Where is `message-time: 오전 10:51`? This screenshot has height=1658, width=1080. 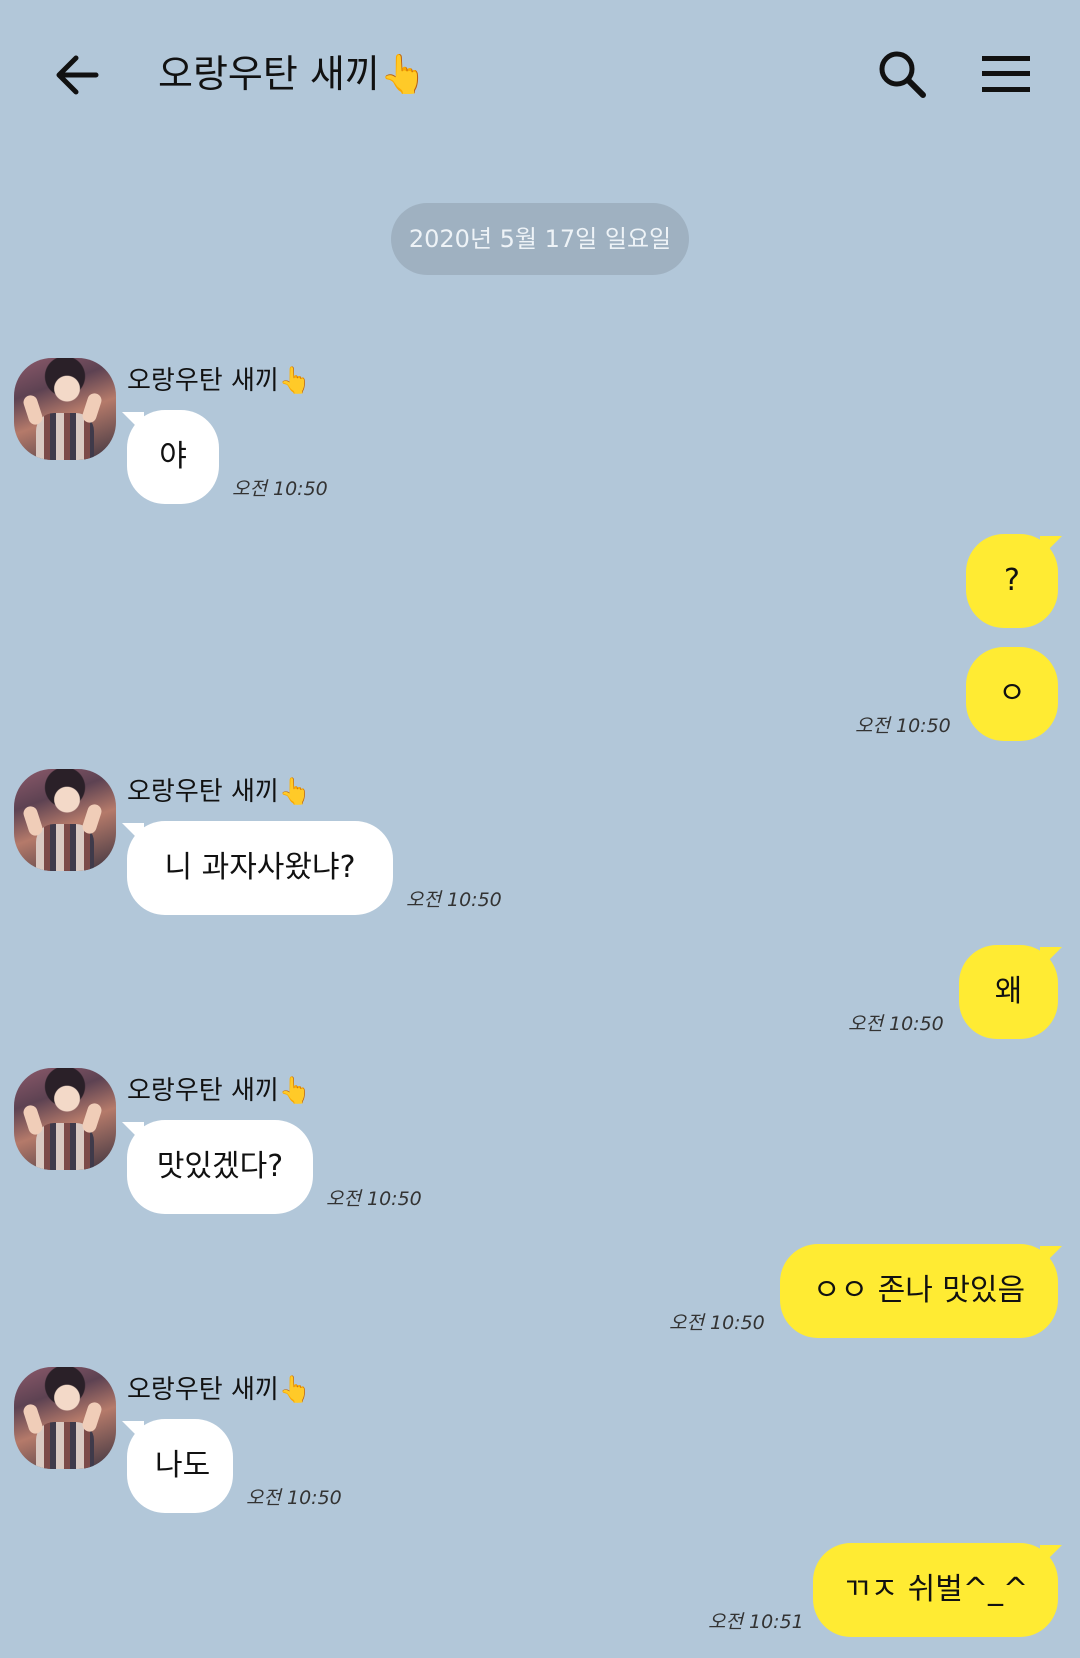 message-time: 오전 10:51 is located at coordinates (756, 1622).